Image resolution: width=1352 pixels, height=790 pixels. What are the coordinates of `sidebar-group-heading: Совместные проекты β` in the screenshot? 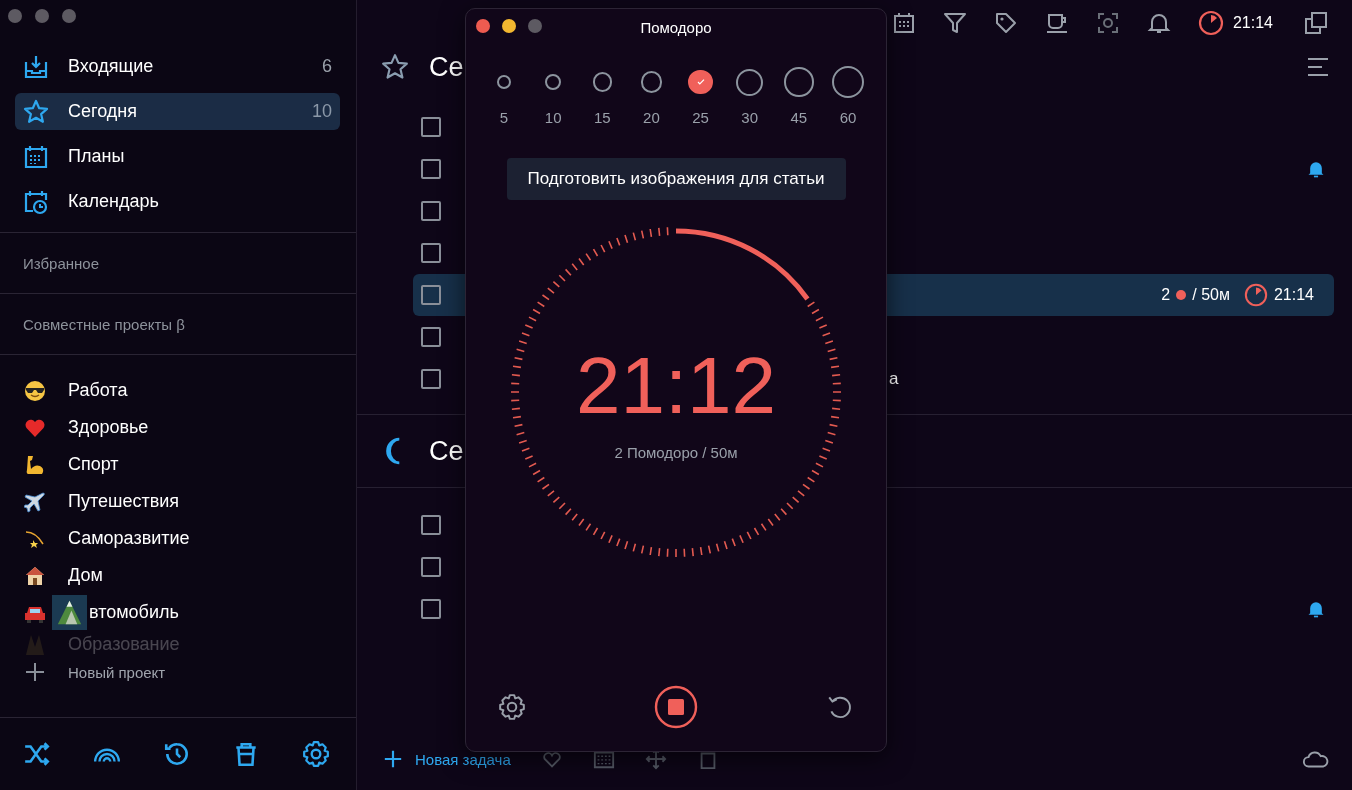 It's located at (104, 324).